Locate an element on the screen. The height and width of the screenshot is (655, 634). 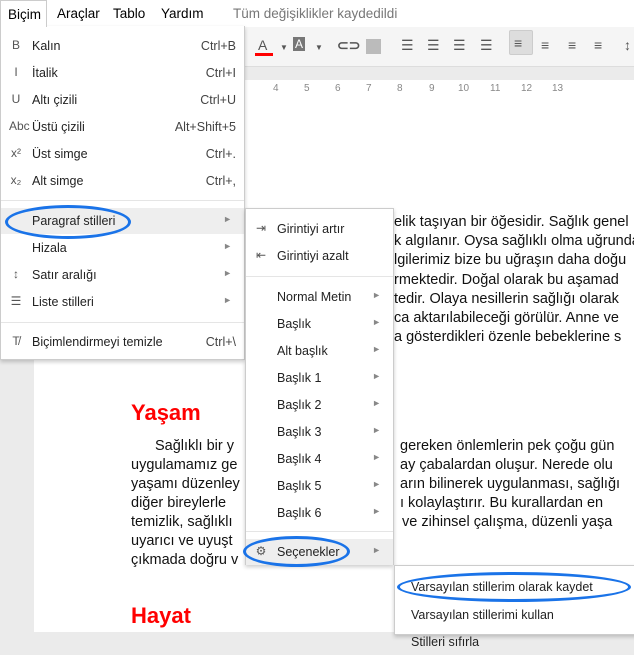
align-center-icon: ≡ is located at coordinates (545, 45).